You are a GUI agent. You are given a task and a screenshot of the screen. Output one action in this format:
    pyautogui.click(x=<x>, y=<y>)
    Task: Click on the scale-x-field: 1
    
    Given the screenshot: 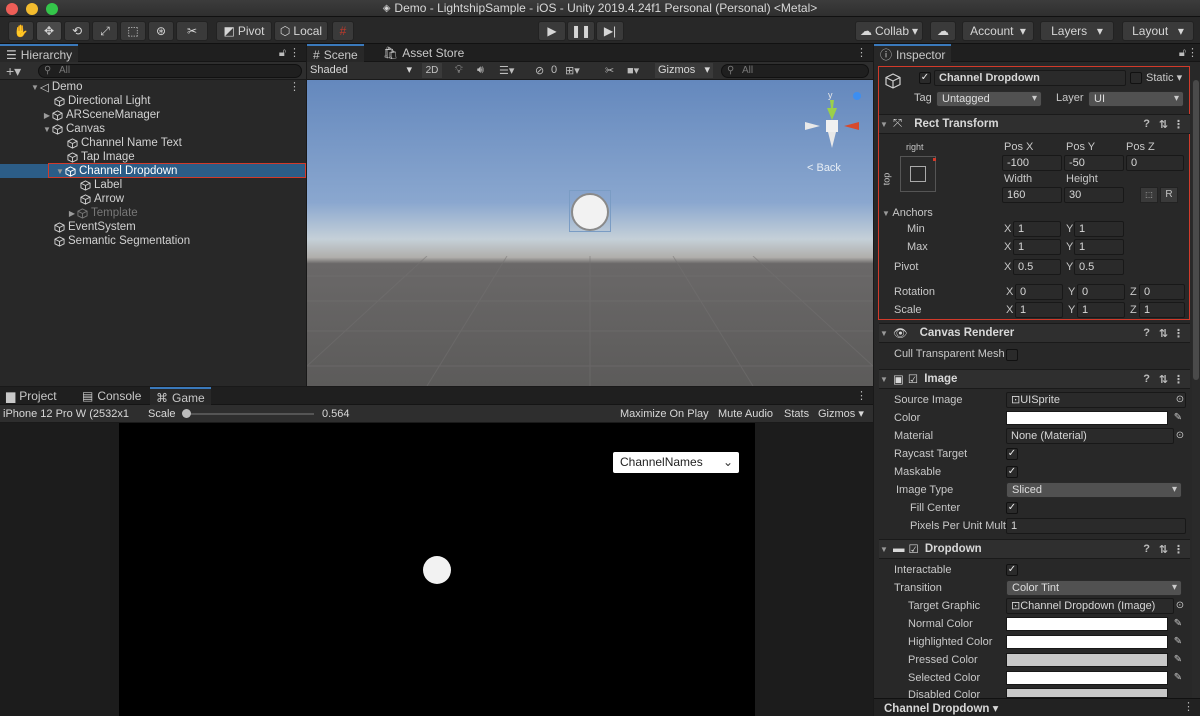 What is the action you would take?
    pyautogui.click(x=1039, y=310)
    